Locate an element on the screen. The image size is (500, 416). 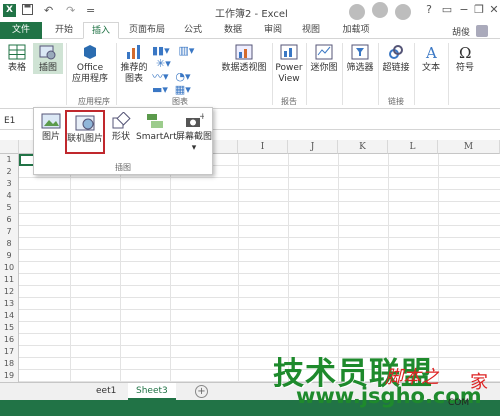
shapes-button: 形状 is located at coordinates (121, 127).